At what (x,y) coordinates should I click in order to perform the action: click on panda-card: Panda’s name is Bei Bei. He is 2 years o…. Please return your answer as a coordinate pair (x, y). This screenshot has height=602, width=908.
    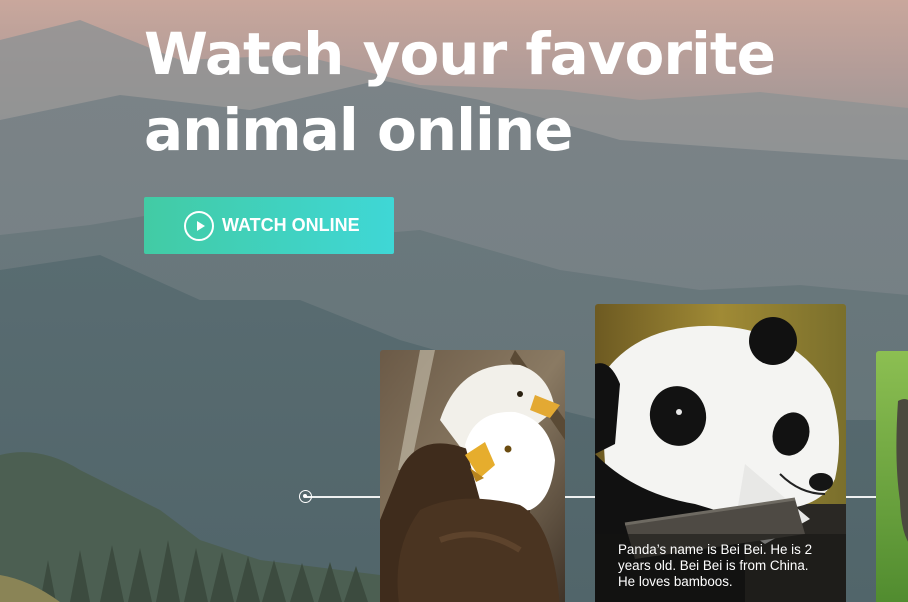
    Looking at the image, I should click on (720, 453).